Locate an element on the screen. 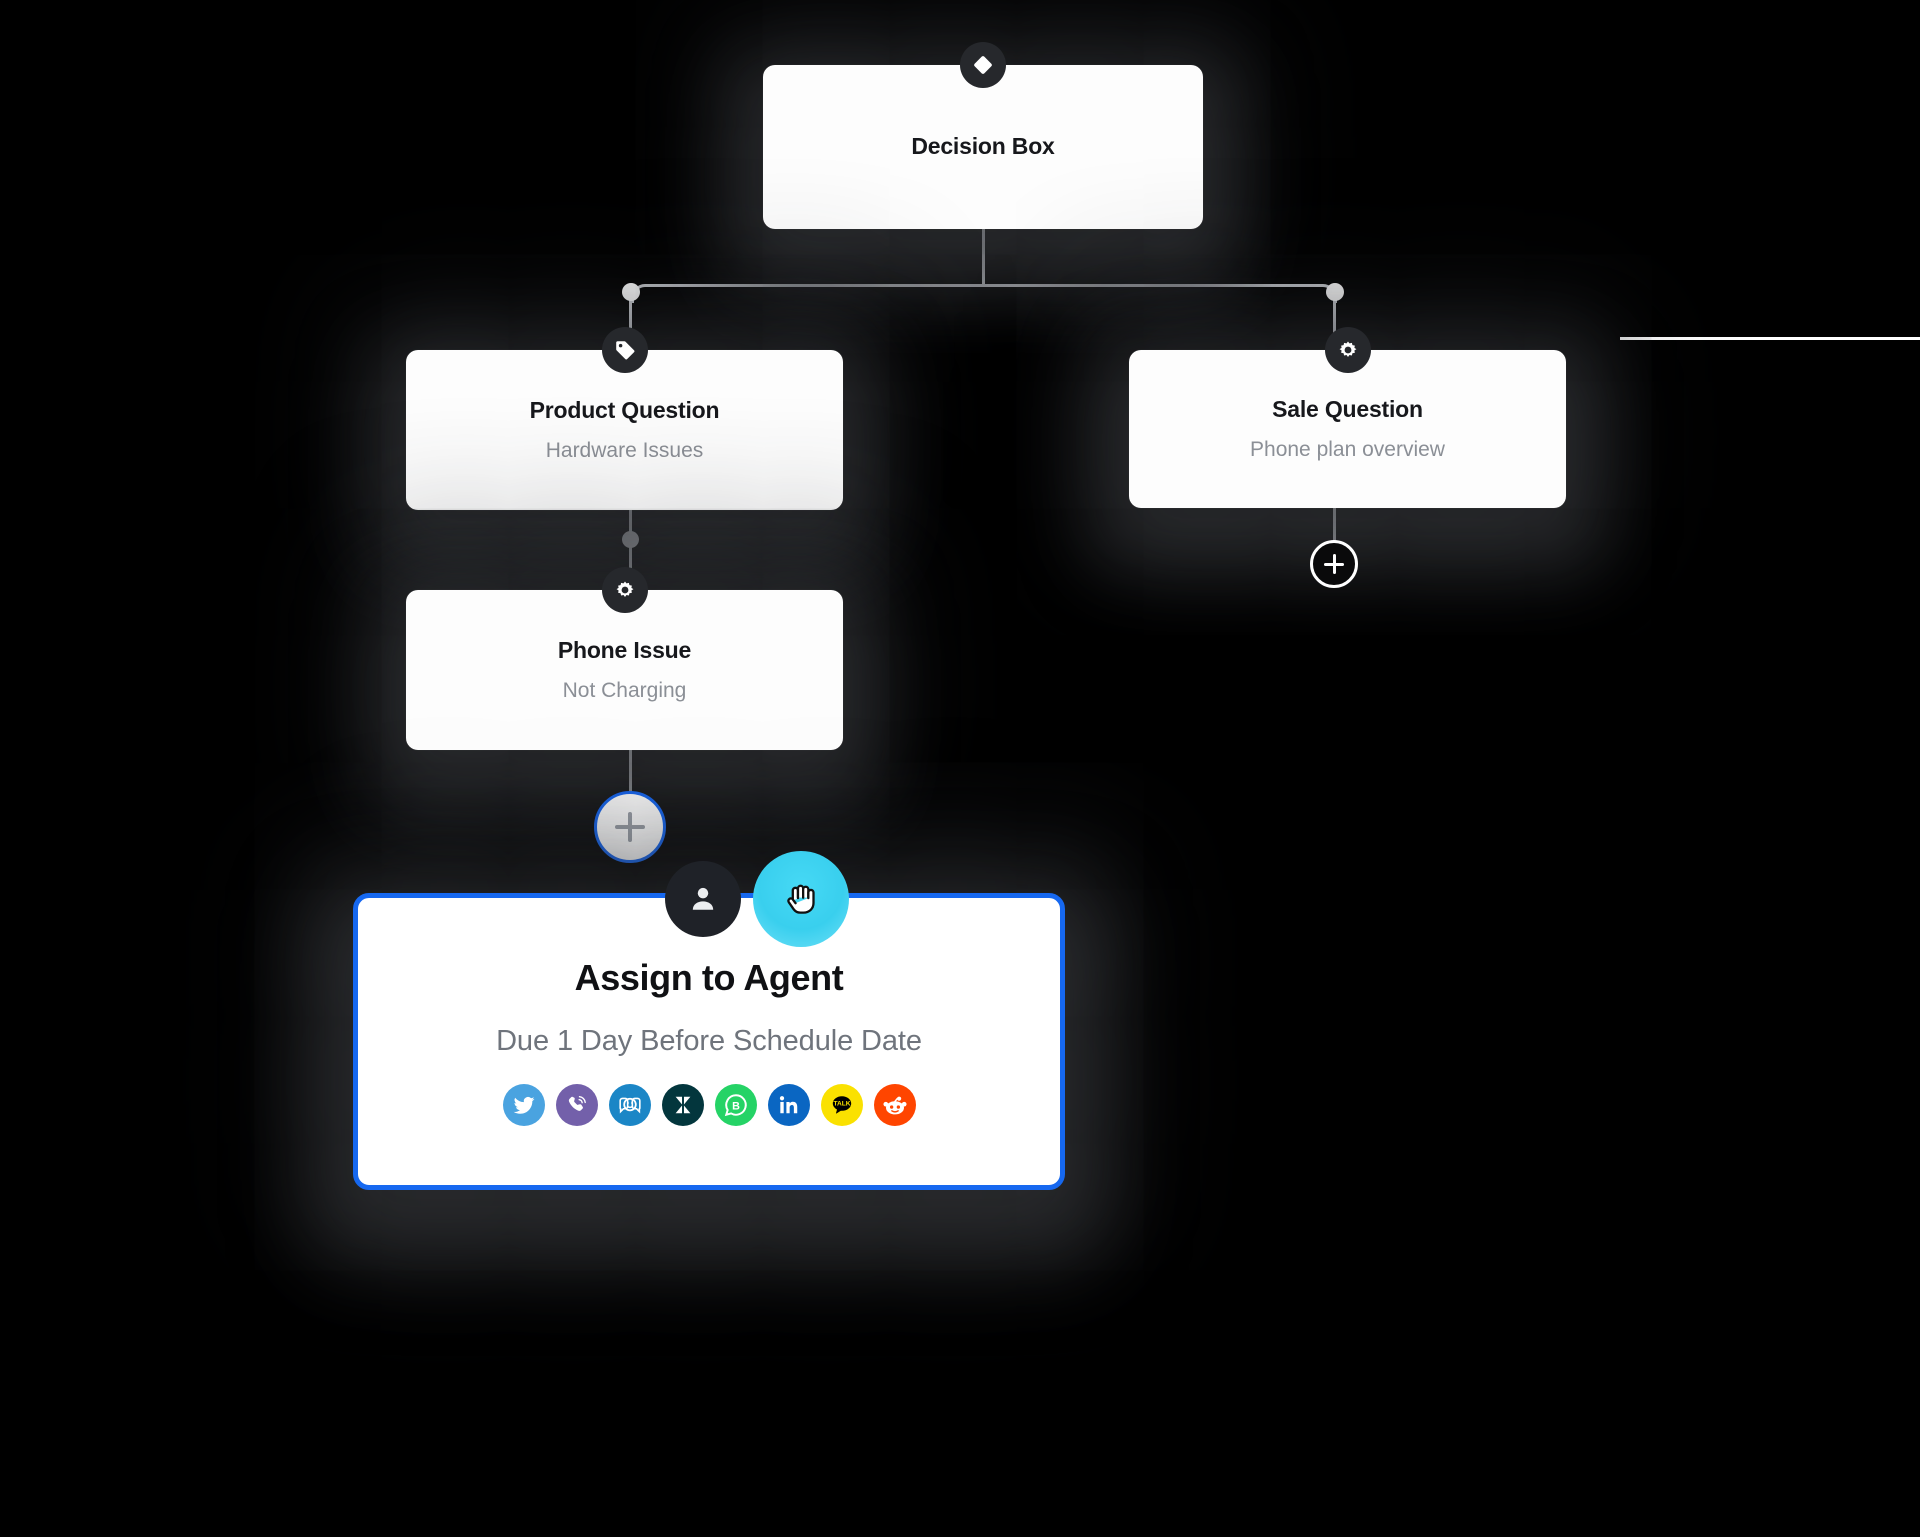  node-title: Product Question is located at coordinates (624, 410).